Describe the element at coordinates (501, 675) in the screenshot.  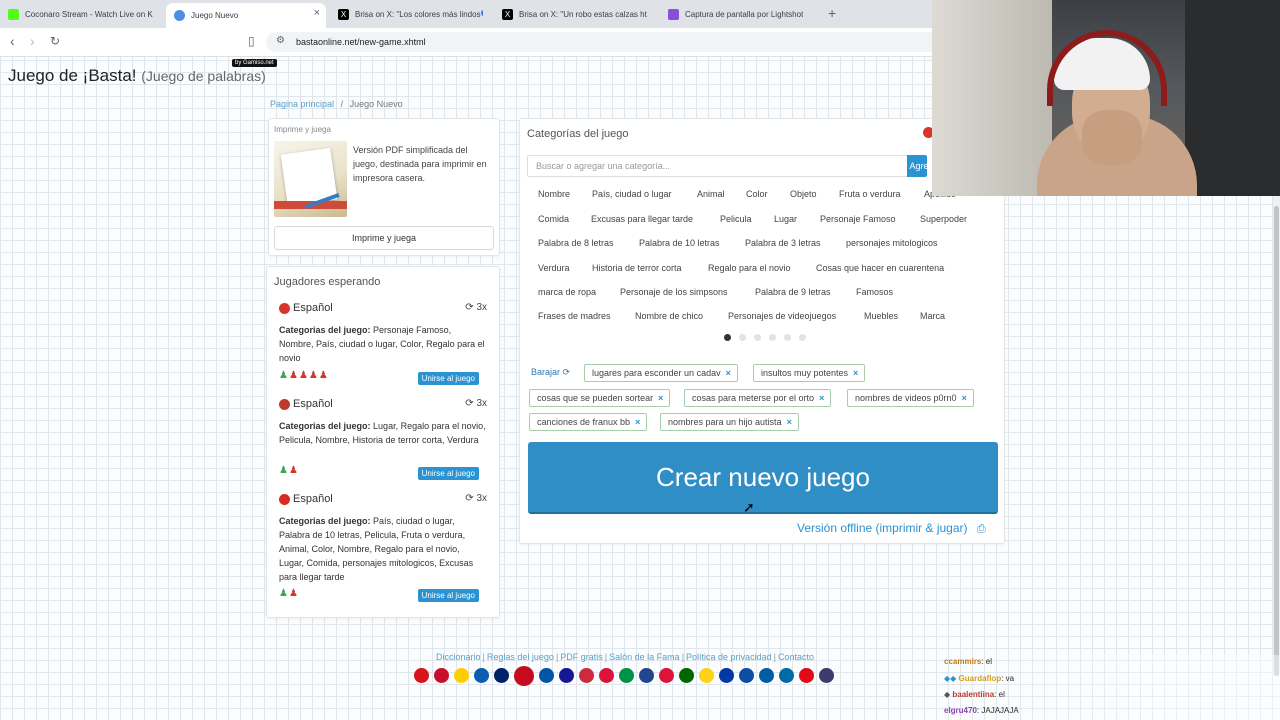
I see `flag-gb-icon` at that location.